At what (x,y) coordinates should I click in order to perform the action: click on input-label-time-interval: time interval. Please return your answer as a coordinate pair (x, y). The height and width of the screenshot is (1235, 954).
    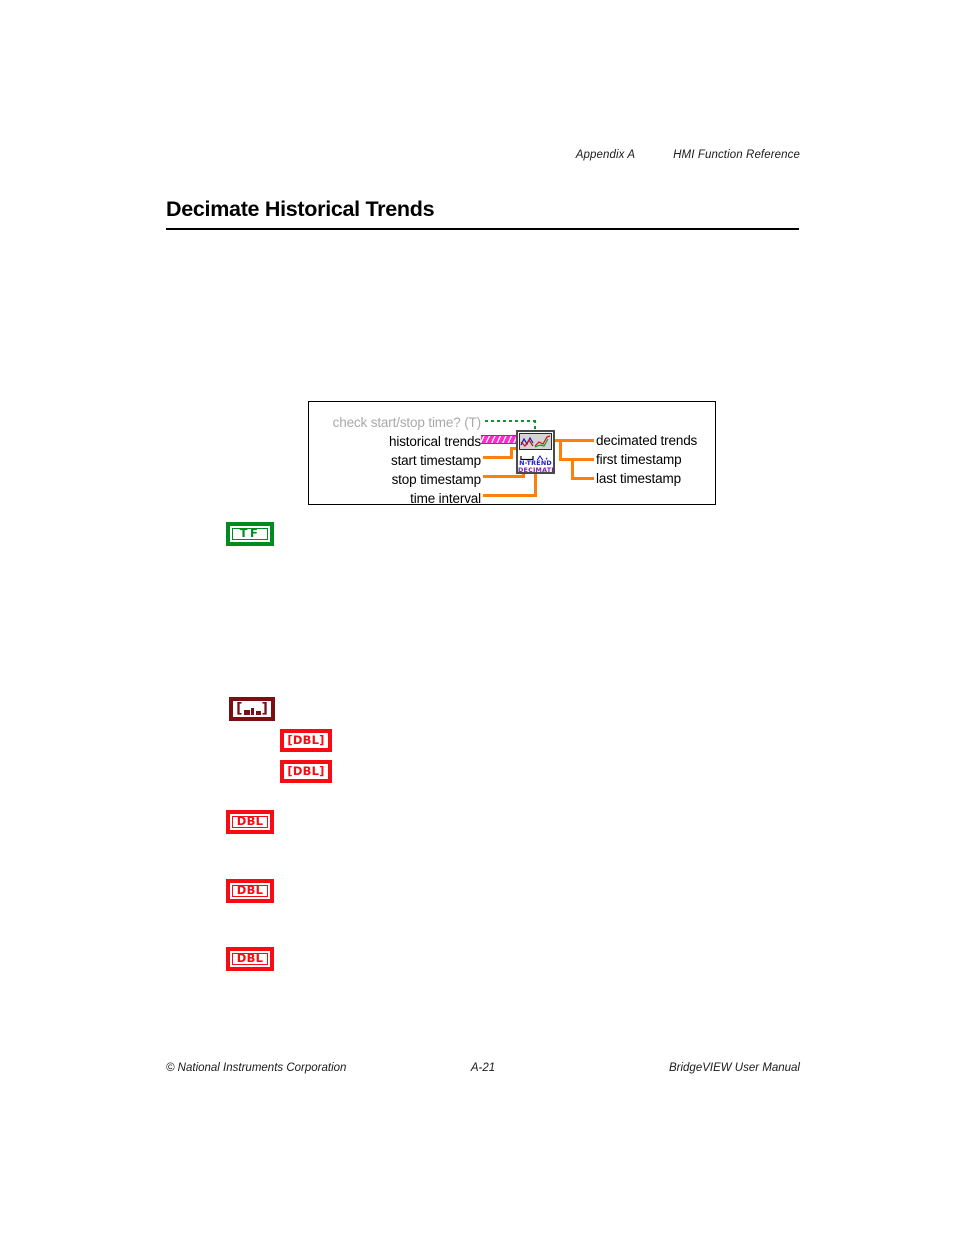
    Looking at the image, I should click on (445, 498).